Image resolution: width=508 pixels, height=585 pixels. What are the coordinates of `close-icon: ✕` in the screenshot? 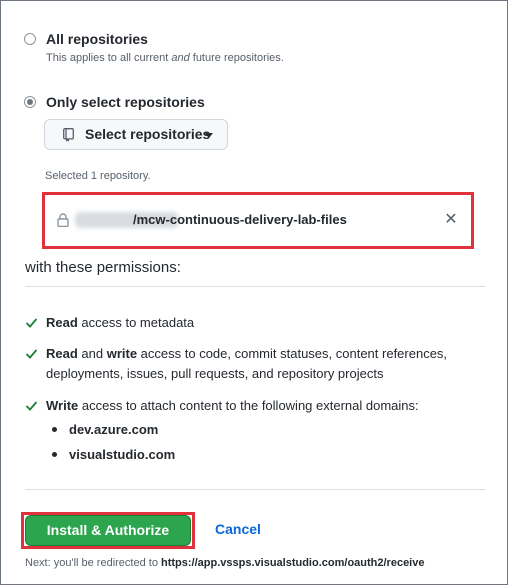 It's located at (451, 220).